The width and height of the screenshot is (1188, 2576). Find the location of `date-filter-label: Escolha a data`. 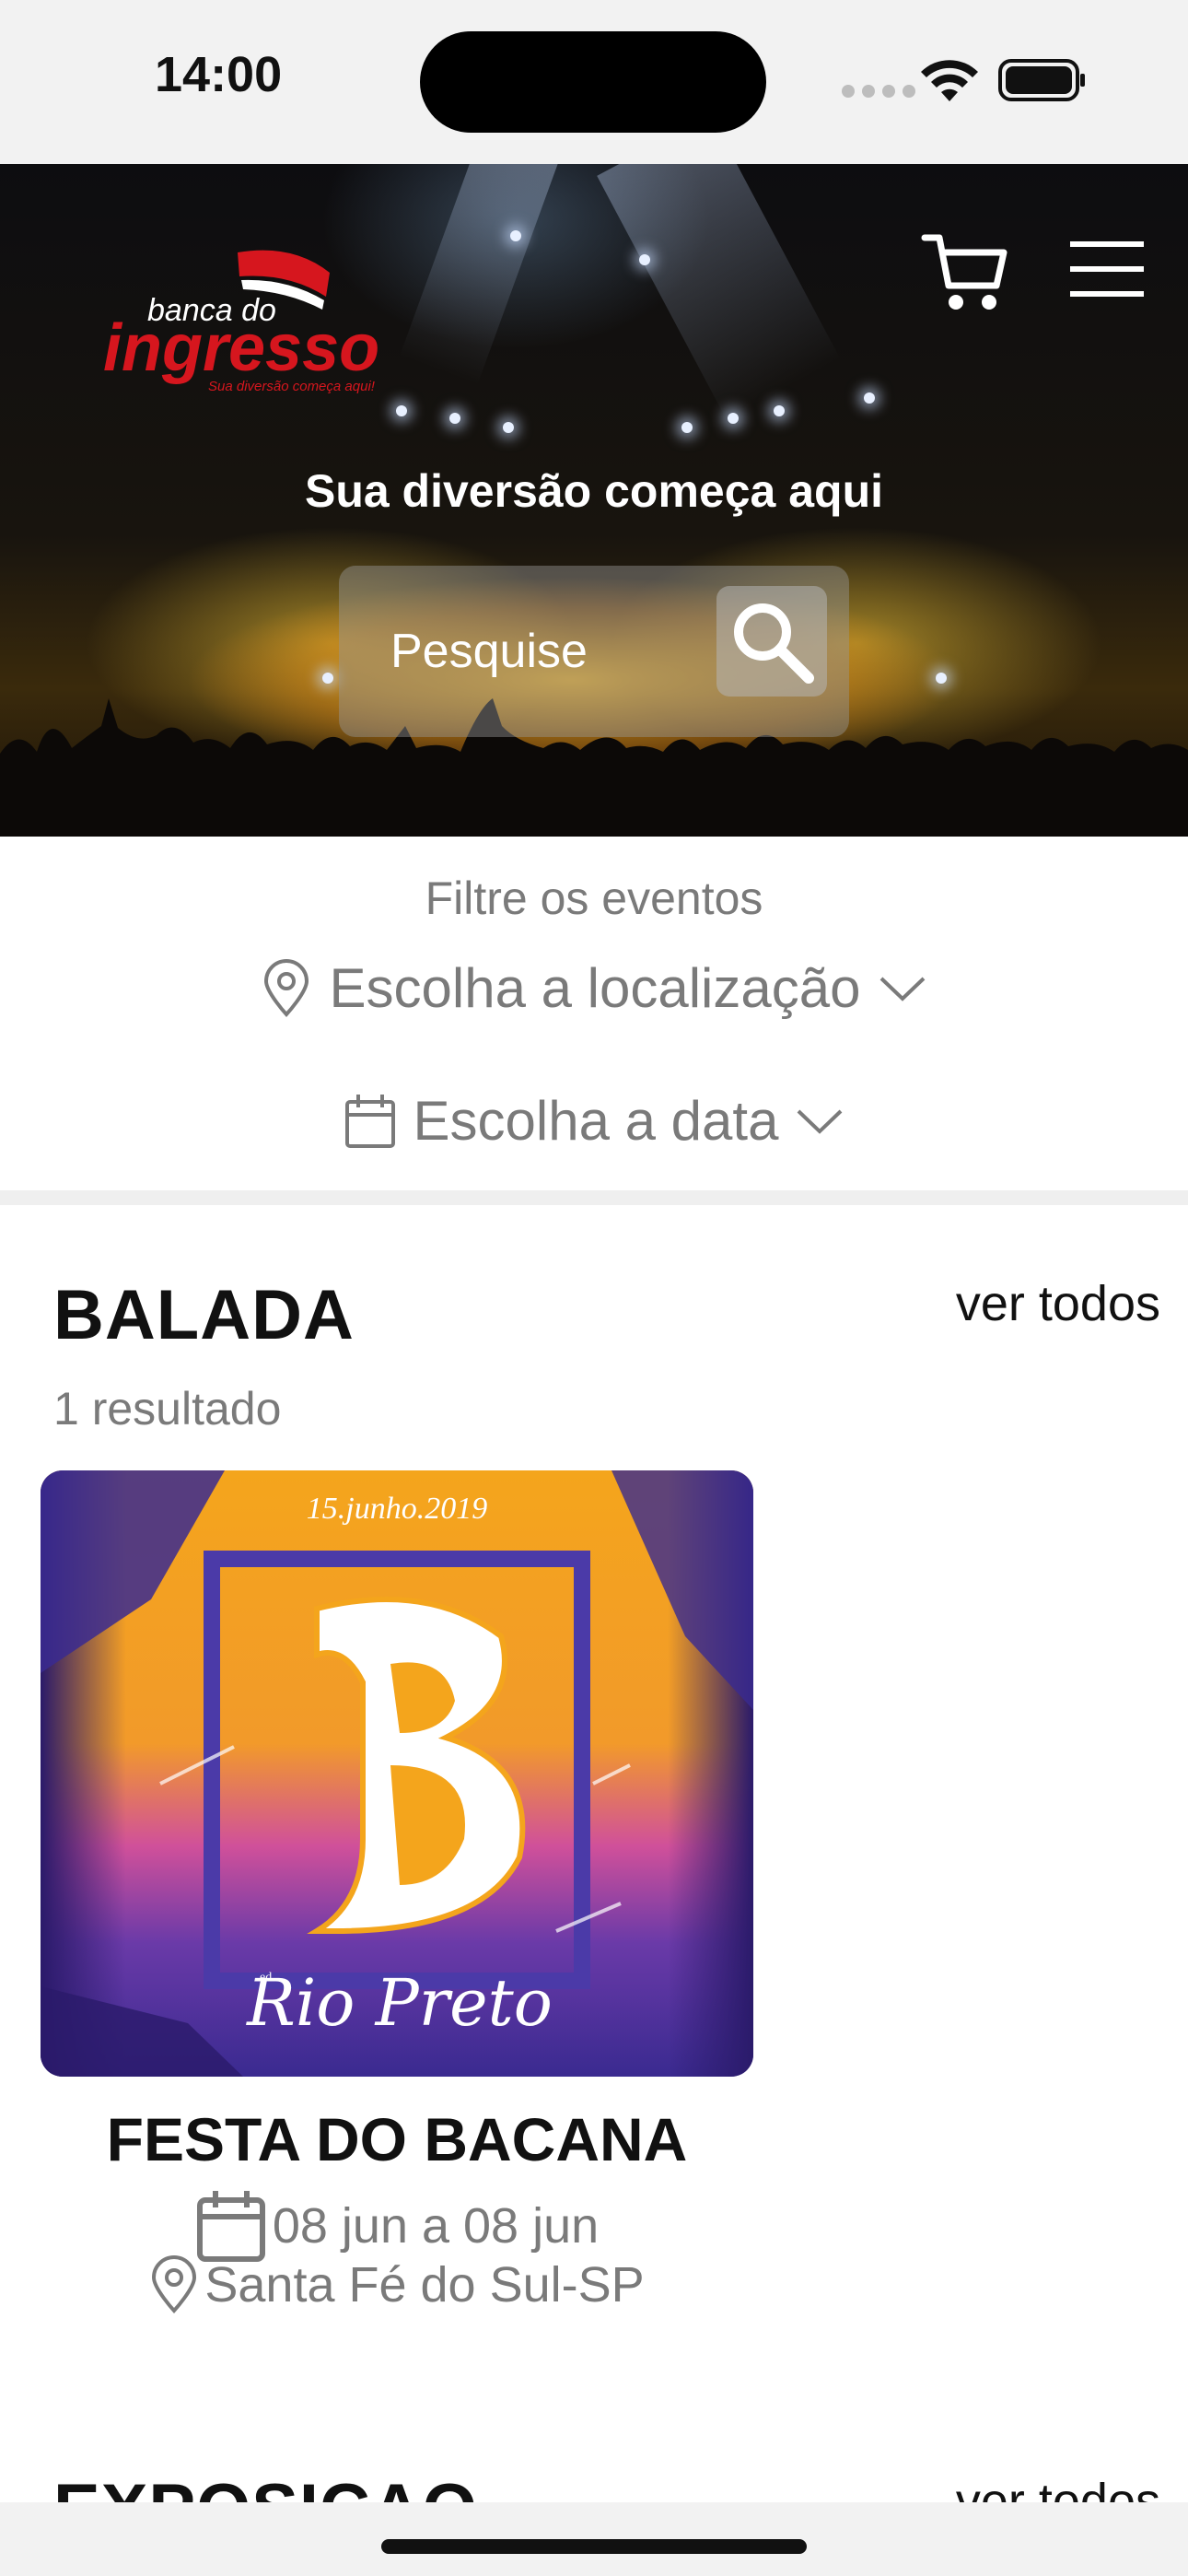

date-filter-label: Escolha a data is located at coordinates (596, 1121).